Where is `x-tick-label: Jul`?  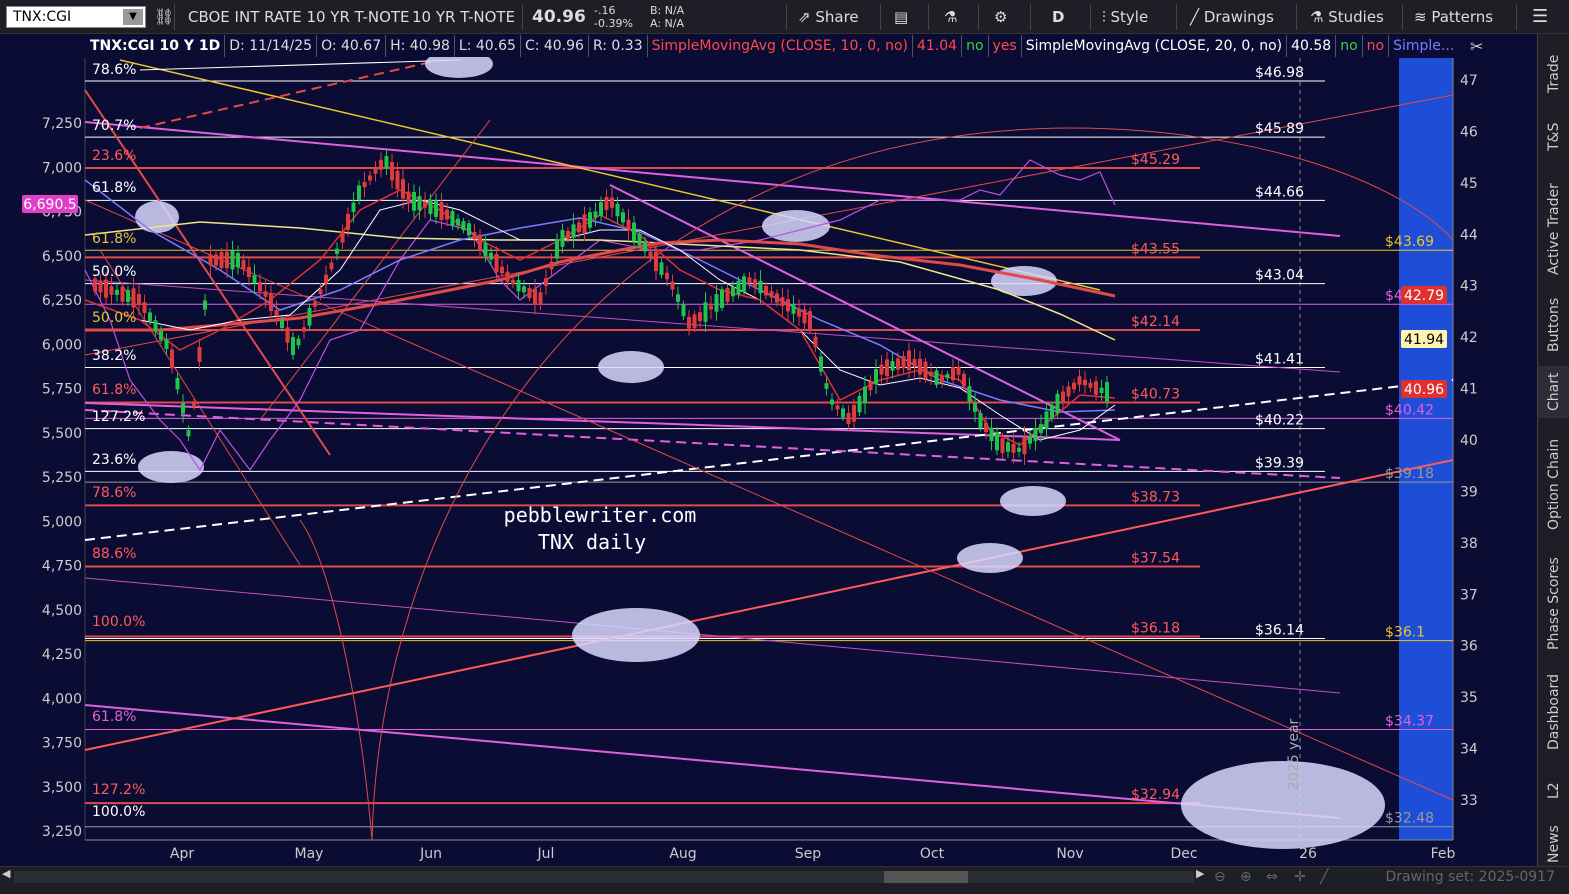
x-tick-label: Jul is located at coordinates (546, 854).